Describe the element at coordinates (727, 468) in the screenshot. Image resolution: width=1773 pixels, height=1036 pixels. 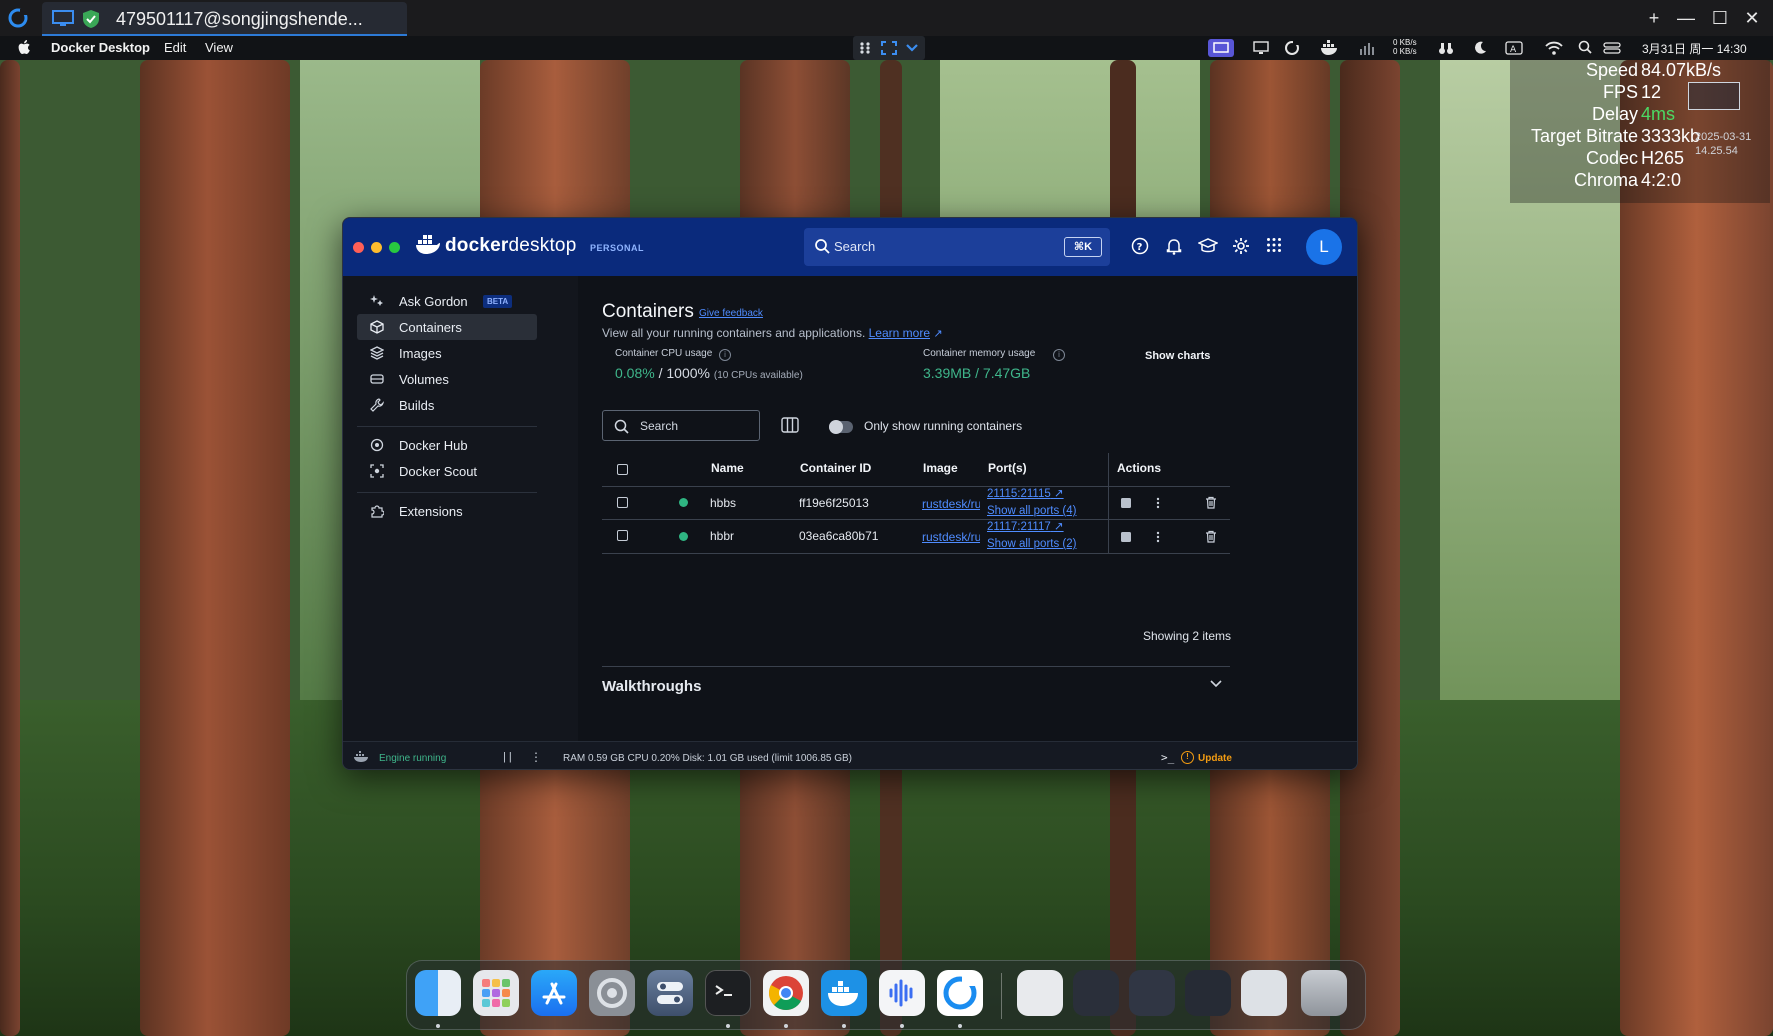
I see `column-header-name: Name` at that location.